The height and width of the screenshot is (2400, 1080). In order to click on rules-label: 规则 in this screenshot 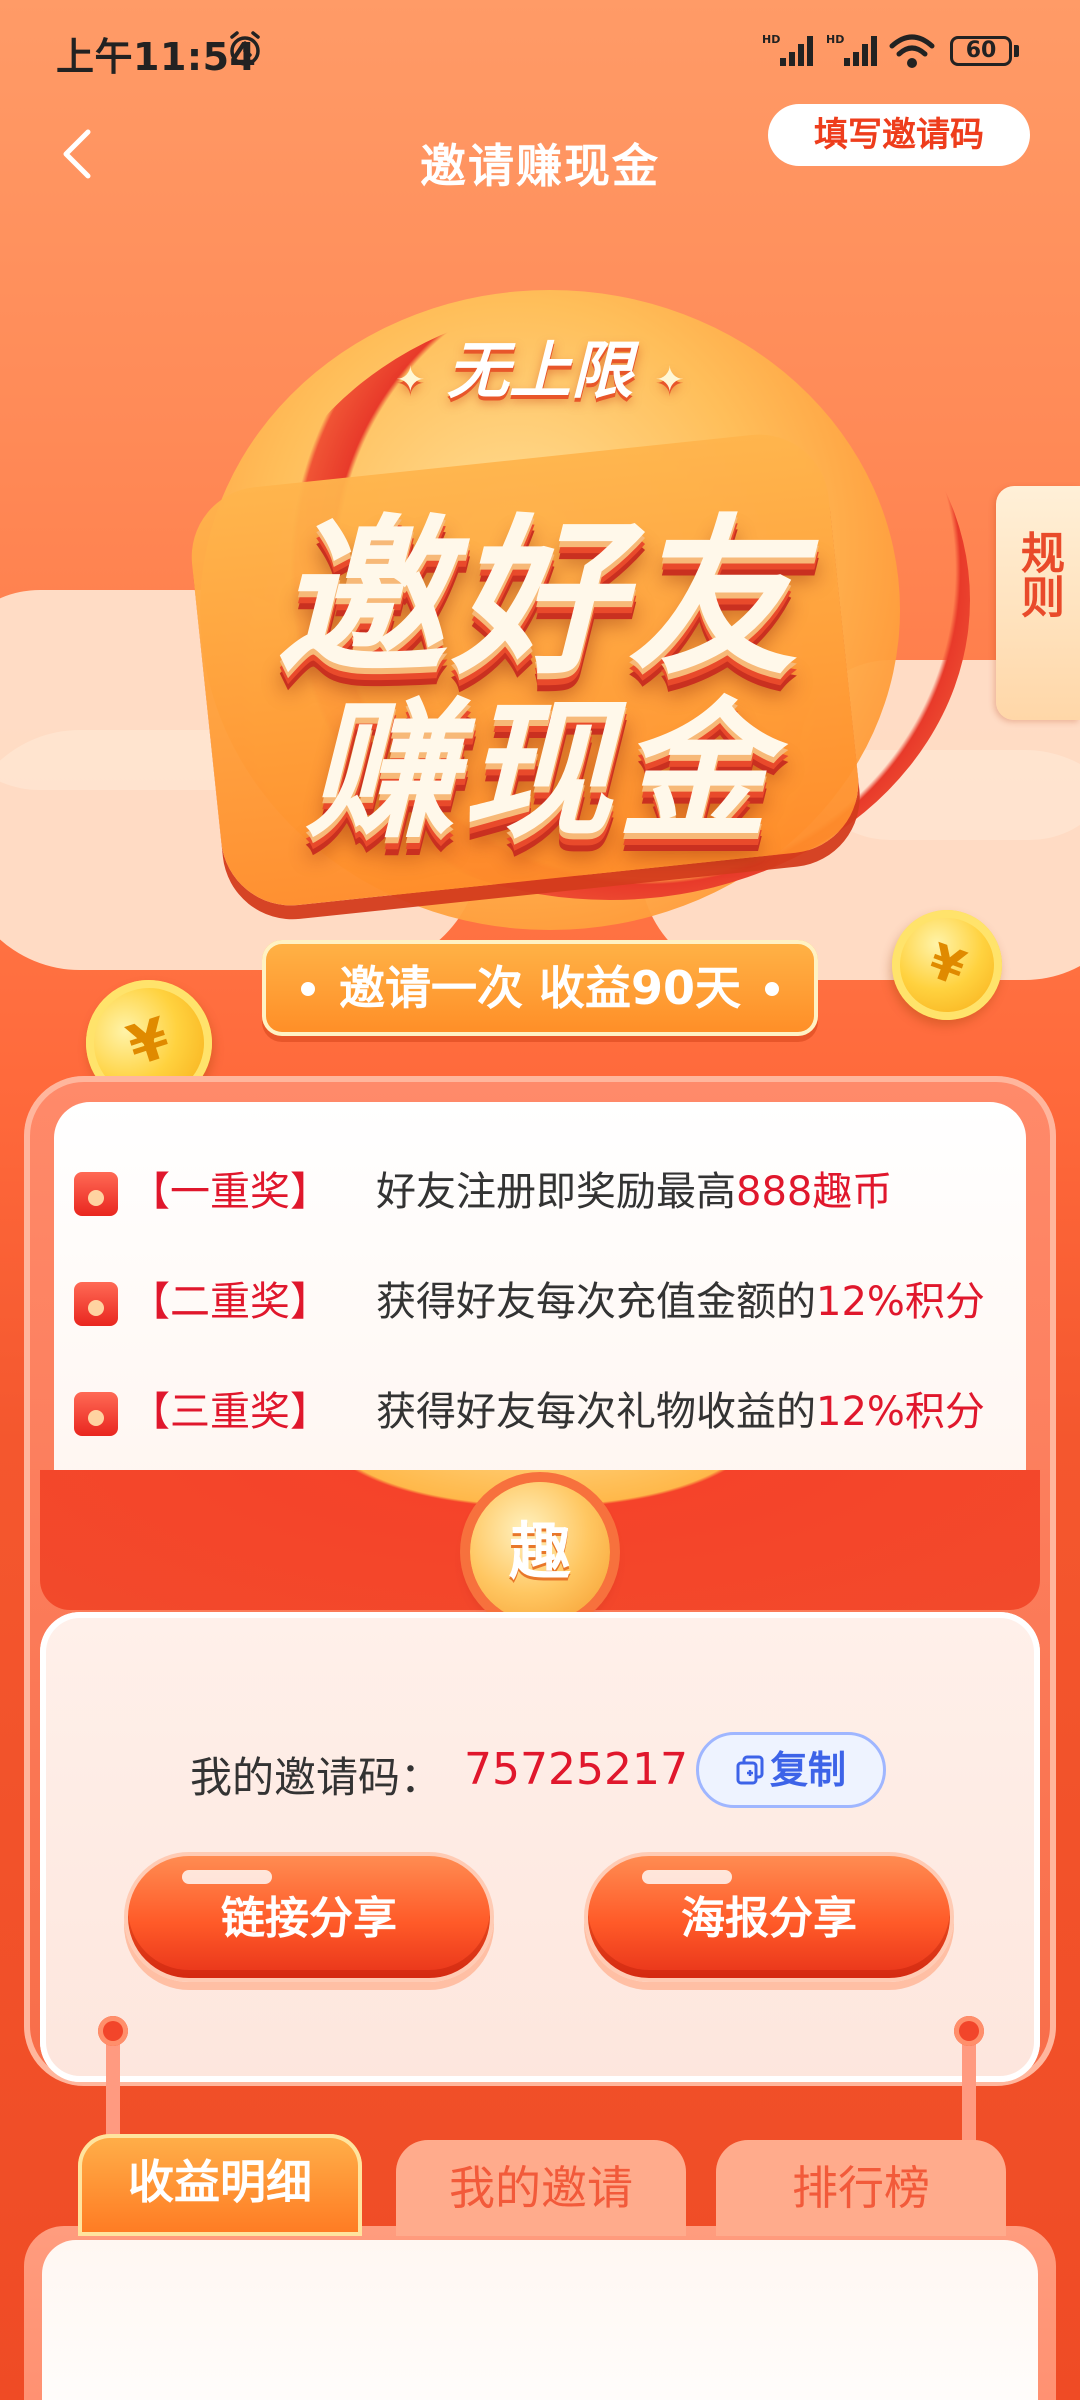, I will do `click(1038, 574)`.